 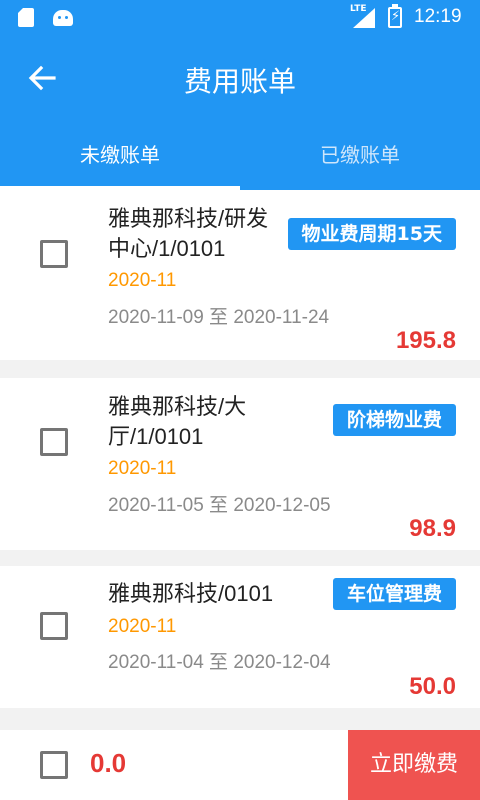 I want to click on clock: 12:19, so click(x=438, y=16).